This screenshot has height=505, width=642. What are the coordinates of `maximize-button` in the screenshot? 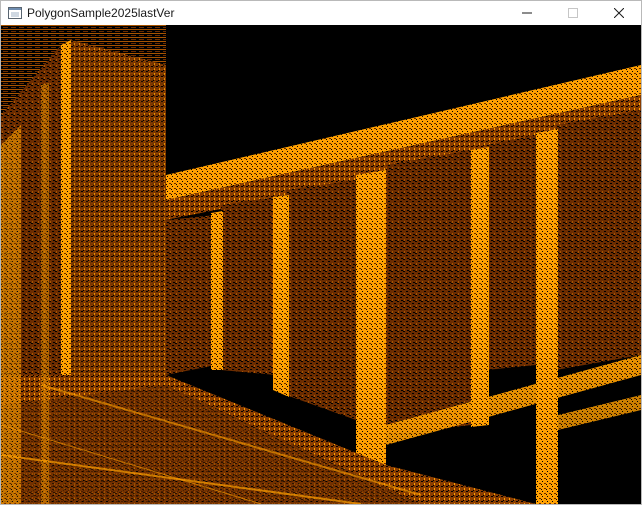 It's located at (573, 13).